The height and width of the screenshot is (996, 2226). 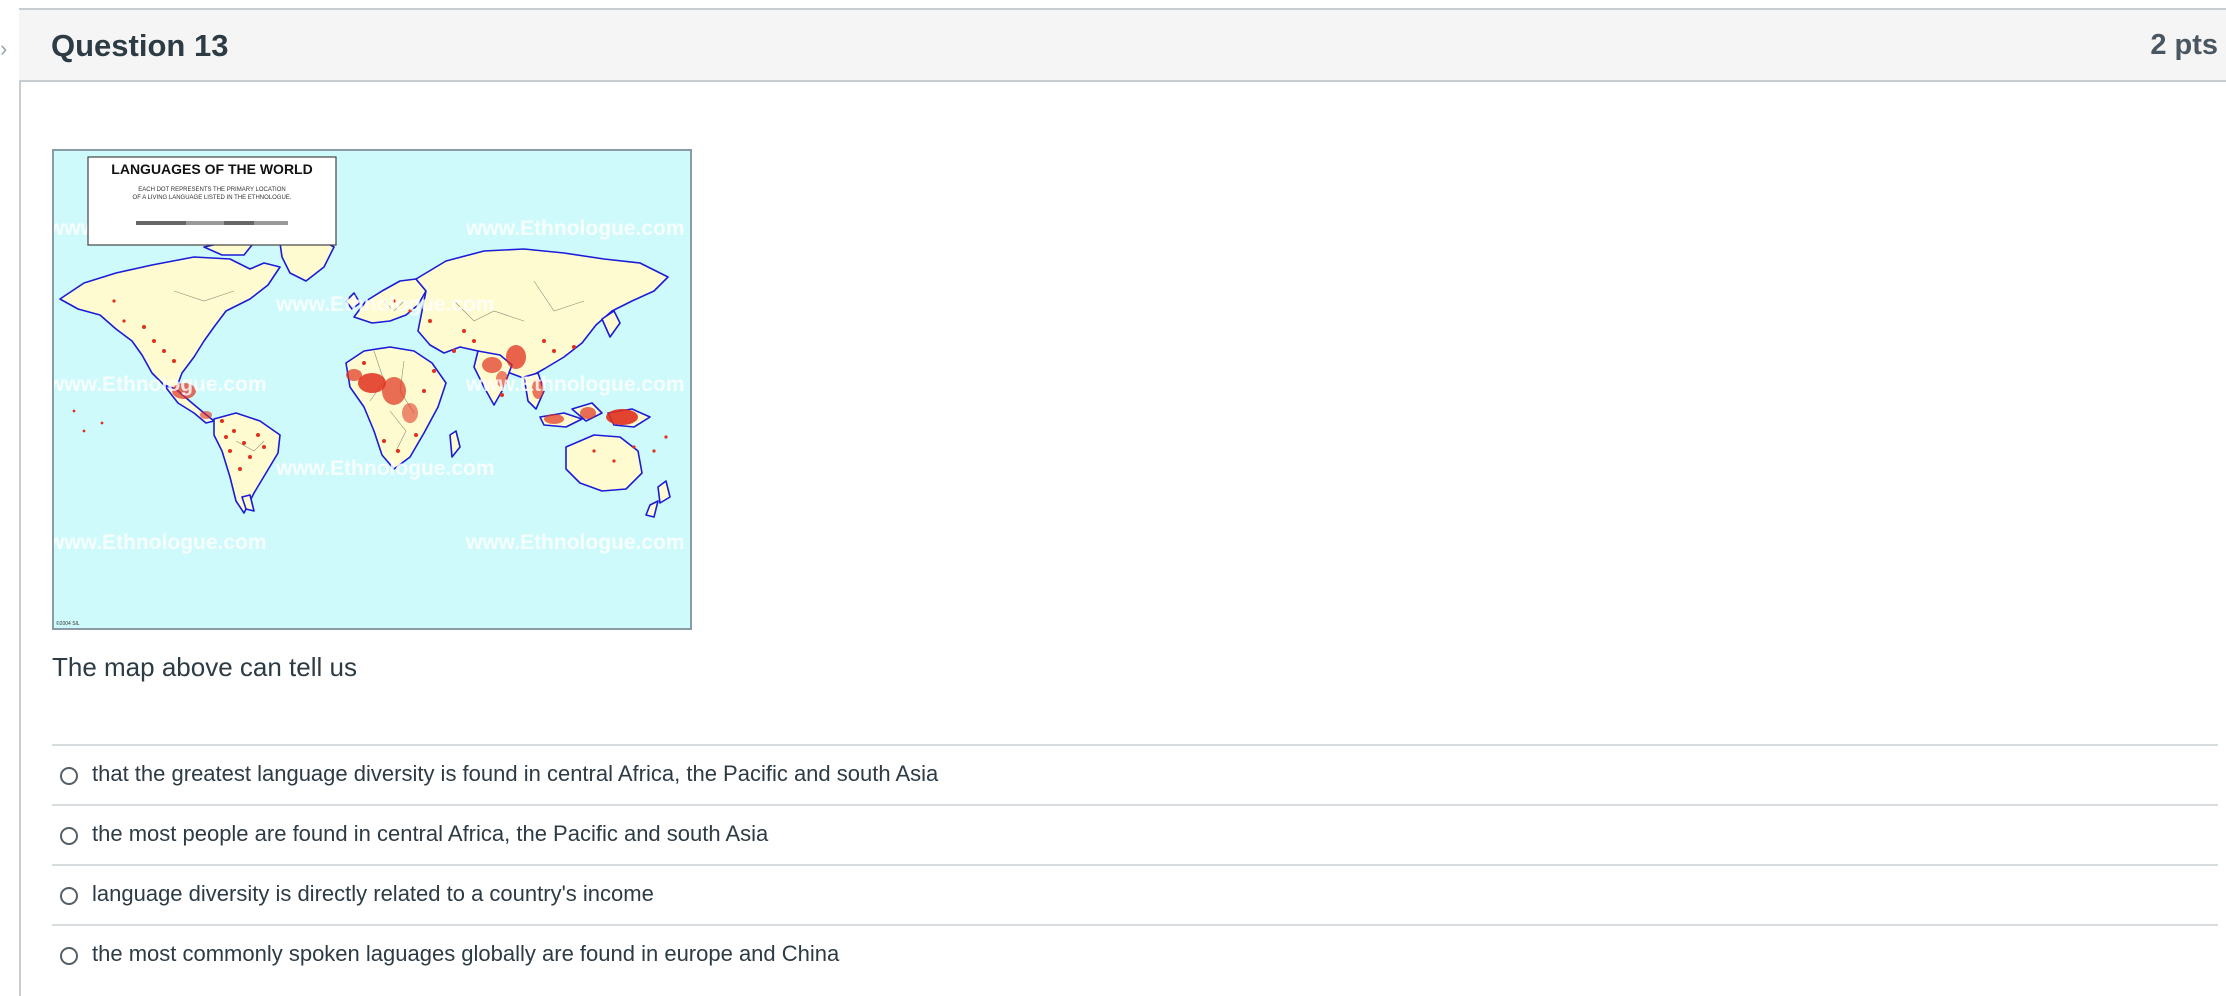 I want to click on legend-title: LANGUAGES OF THE WORLD, so click(x=211, y=169).